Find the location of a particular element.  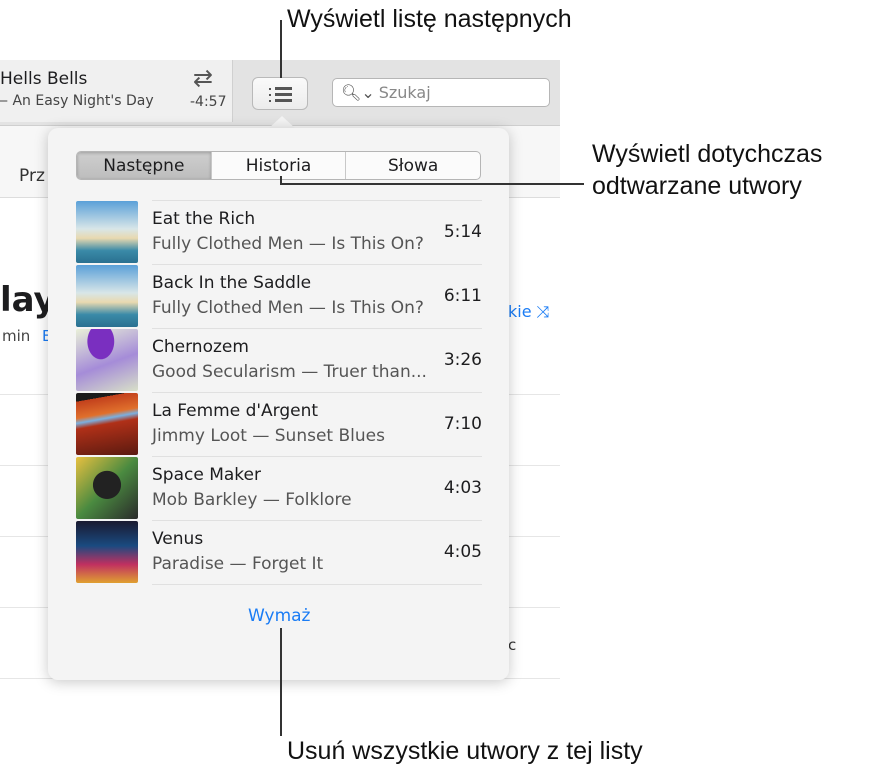

callout-clear: Usuń wszystkie utwory z tej listy is located at coordinates (465, 751).